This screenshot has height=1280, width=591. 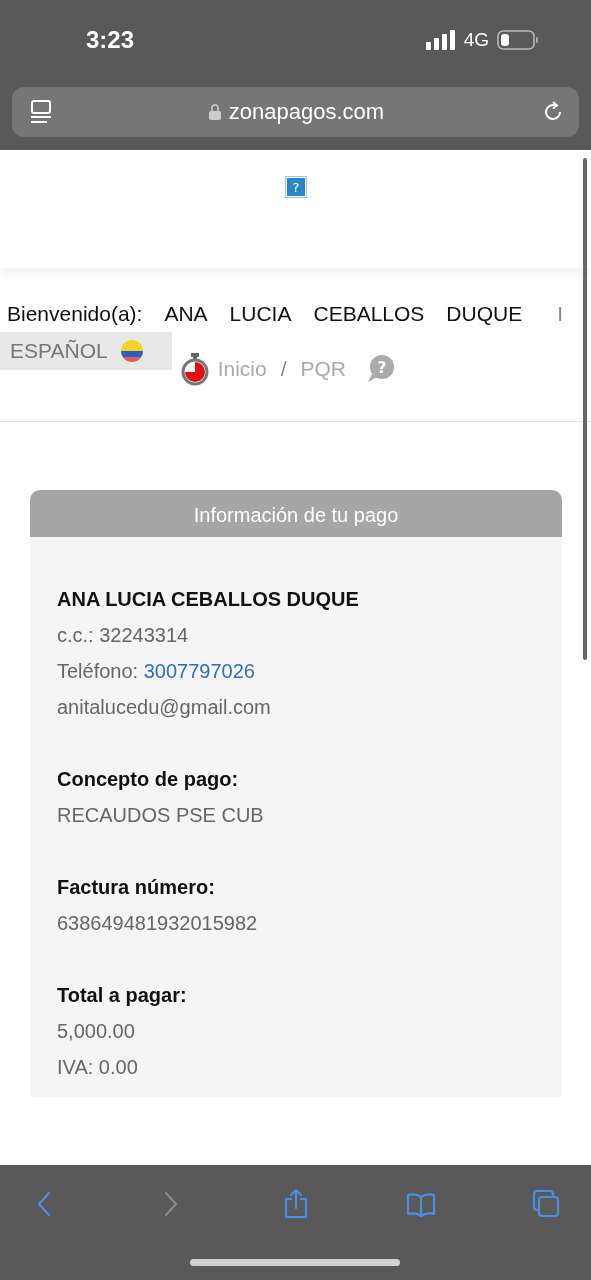 What do you see at coordinates (98, 671) in the screenshot?
I see `field-label: Teléfono:` at bounding box center [98, 671].